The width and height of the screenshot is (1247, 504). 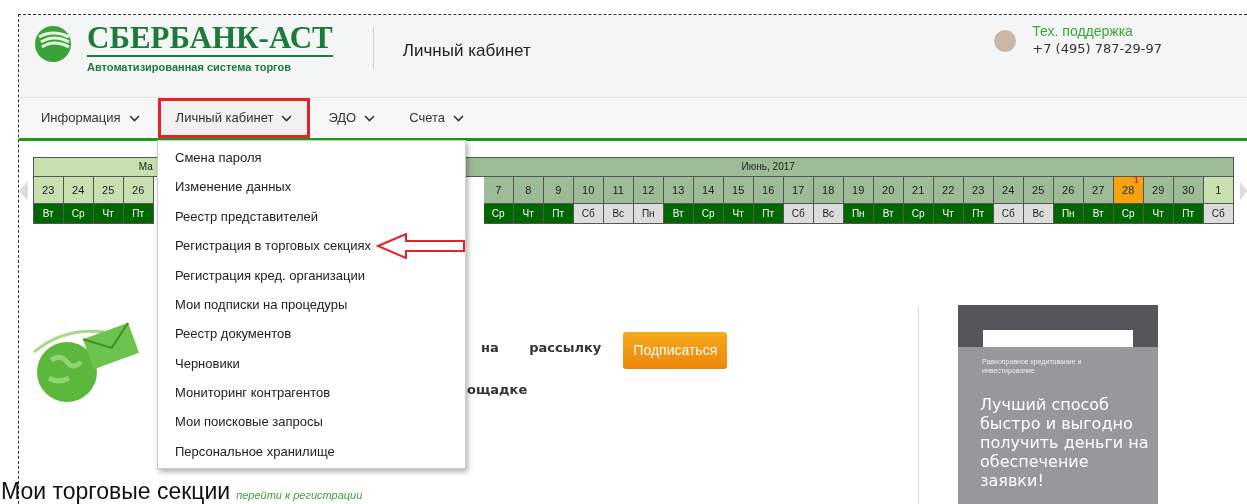 What do you see at coordinates (768, 190) in the screenshot?
I see `calendar-date: 16` at bounding box center [768, 190].